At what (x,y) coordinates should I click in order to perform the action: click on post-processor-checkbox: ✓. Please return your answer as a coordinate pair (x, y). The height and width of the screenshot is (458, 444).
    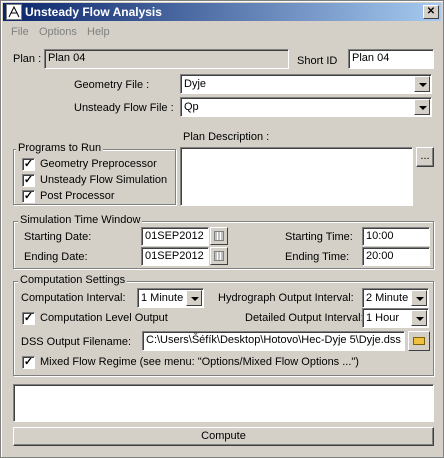
    Looking at the image, I should click on (28, 196).